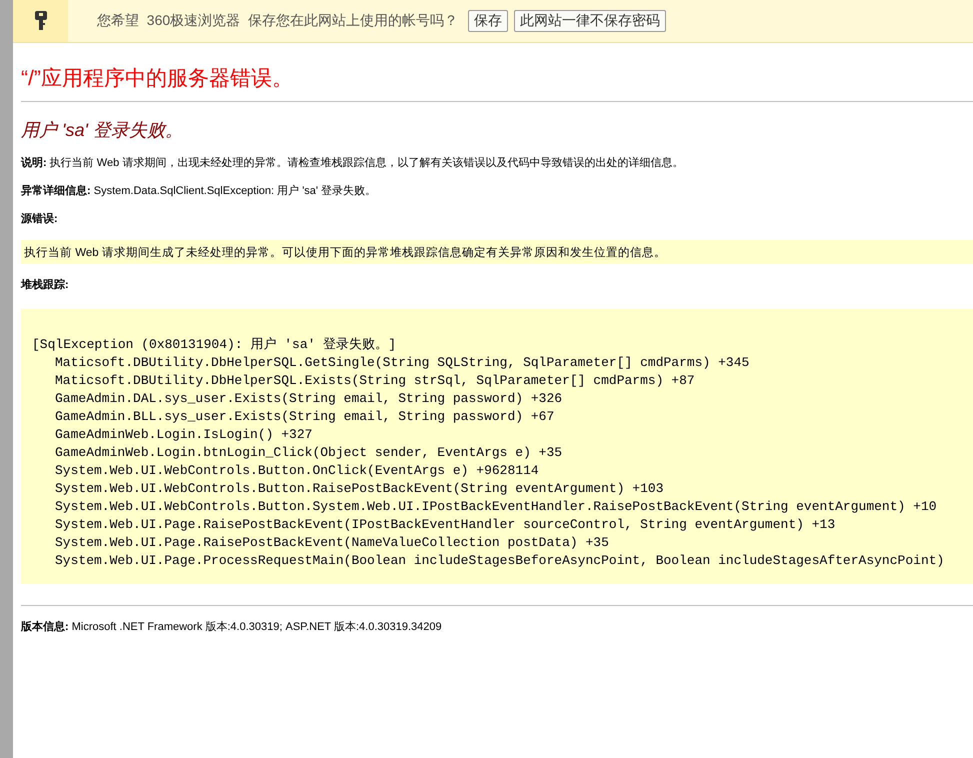 This screenshot has width=973, height=758. What do you see at coordinates (434, 525) in the screenshot?
I see `stack-frame: System.Web.UI.Page.RaisePostBackEvent(IPostBackEventHandler sourceControl, String eventArgument) +13` at bounding box center [434, 525].